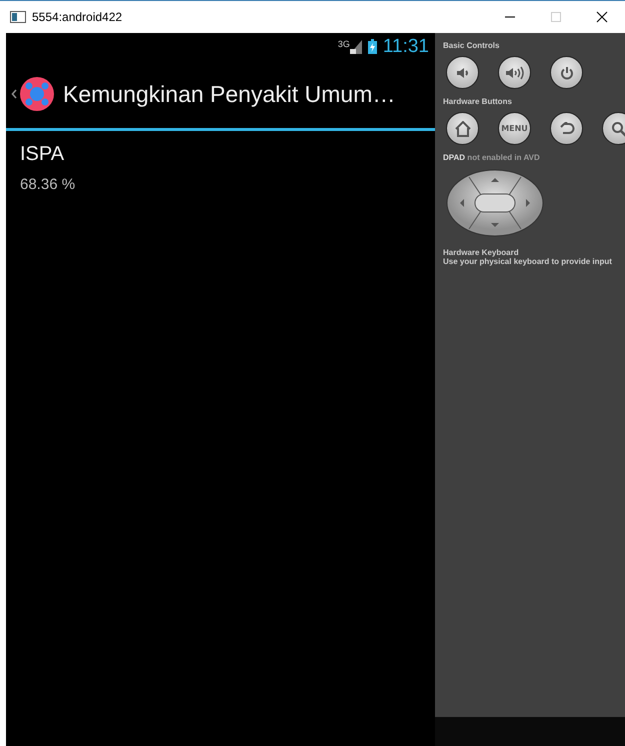 The height and width of the screenshot is (746, 625). What do you see at coordinates (514, 128) in the screenshot?
I see `menu-button: MENU` at bounding box center [514, 128].